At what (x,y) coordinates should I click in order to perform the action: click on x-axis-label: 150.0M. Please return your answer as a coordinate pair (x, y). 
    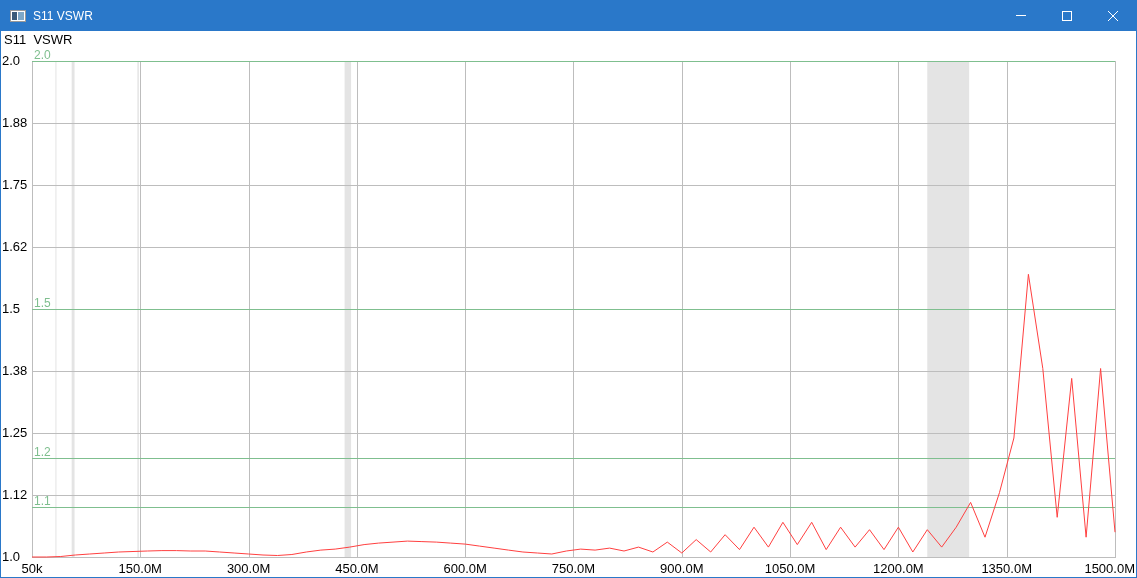
    Looking at the image, I should click on (140, 568).